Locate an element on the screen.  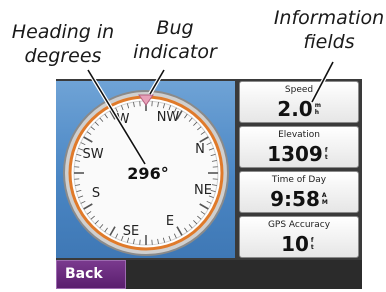
field-elevation: Elevation 1309 f t is located at coordinates (299, 147).